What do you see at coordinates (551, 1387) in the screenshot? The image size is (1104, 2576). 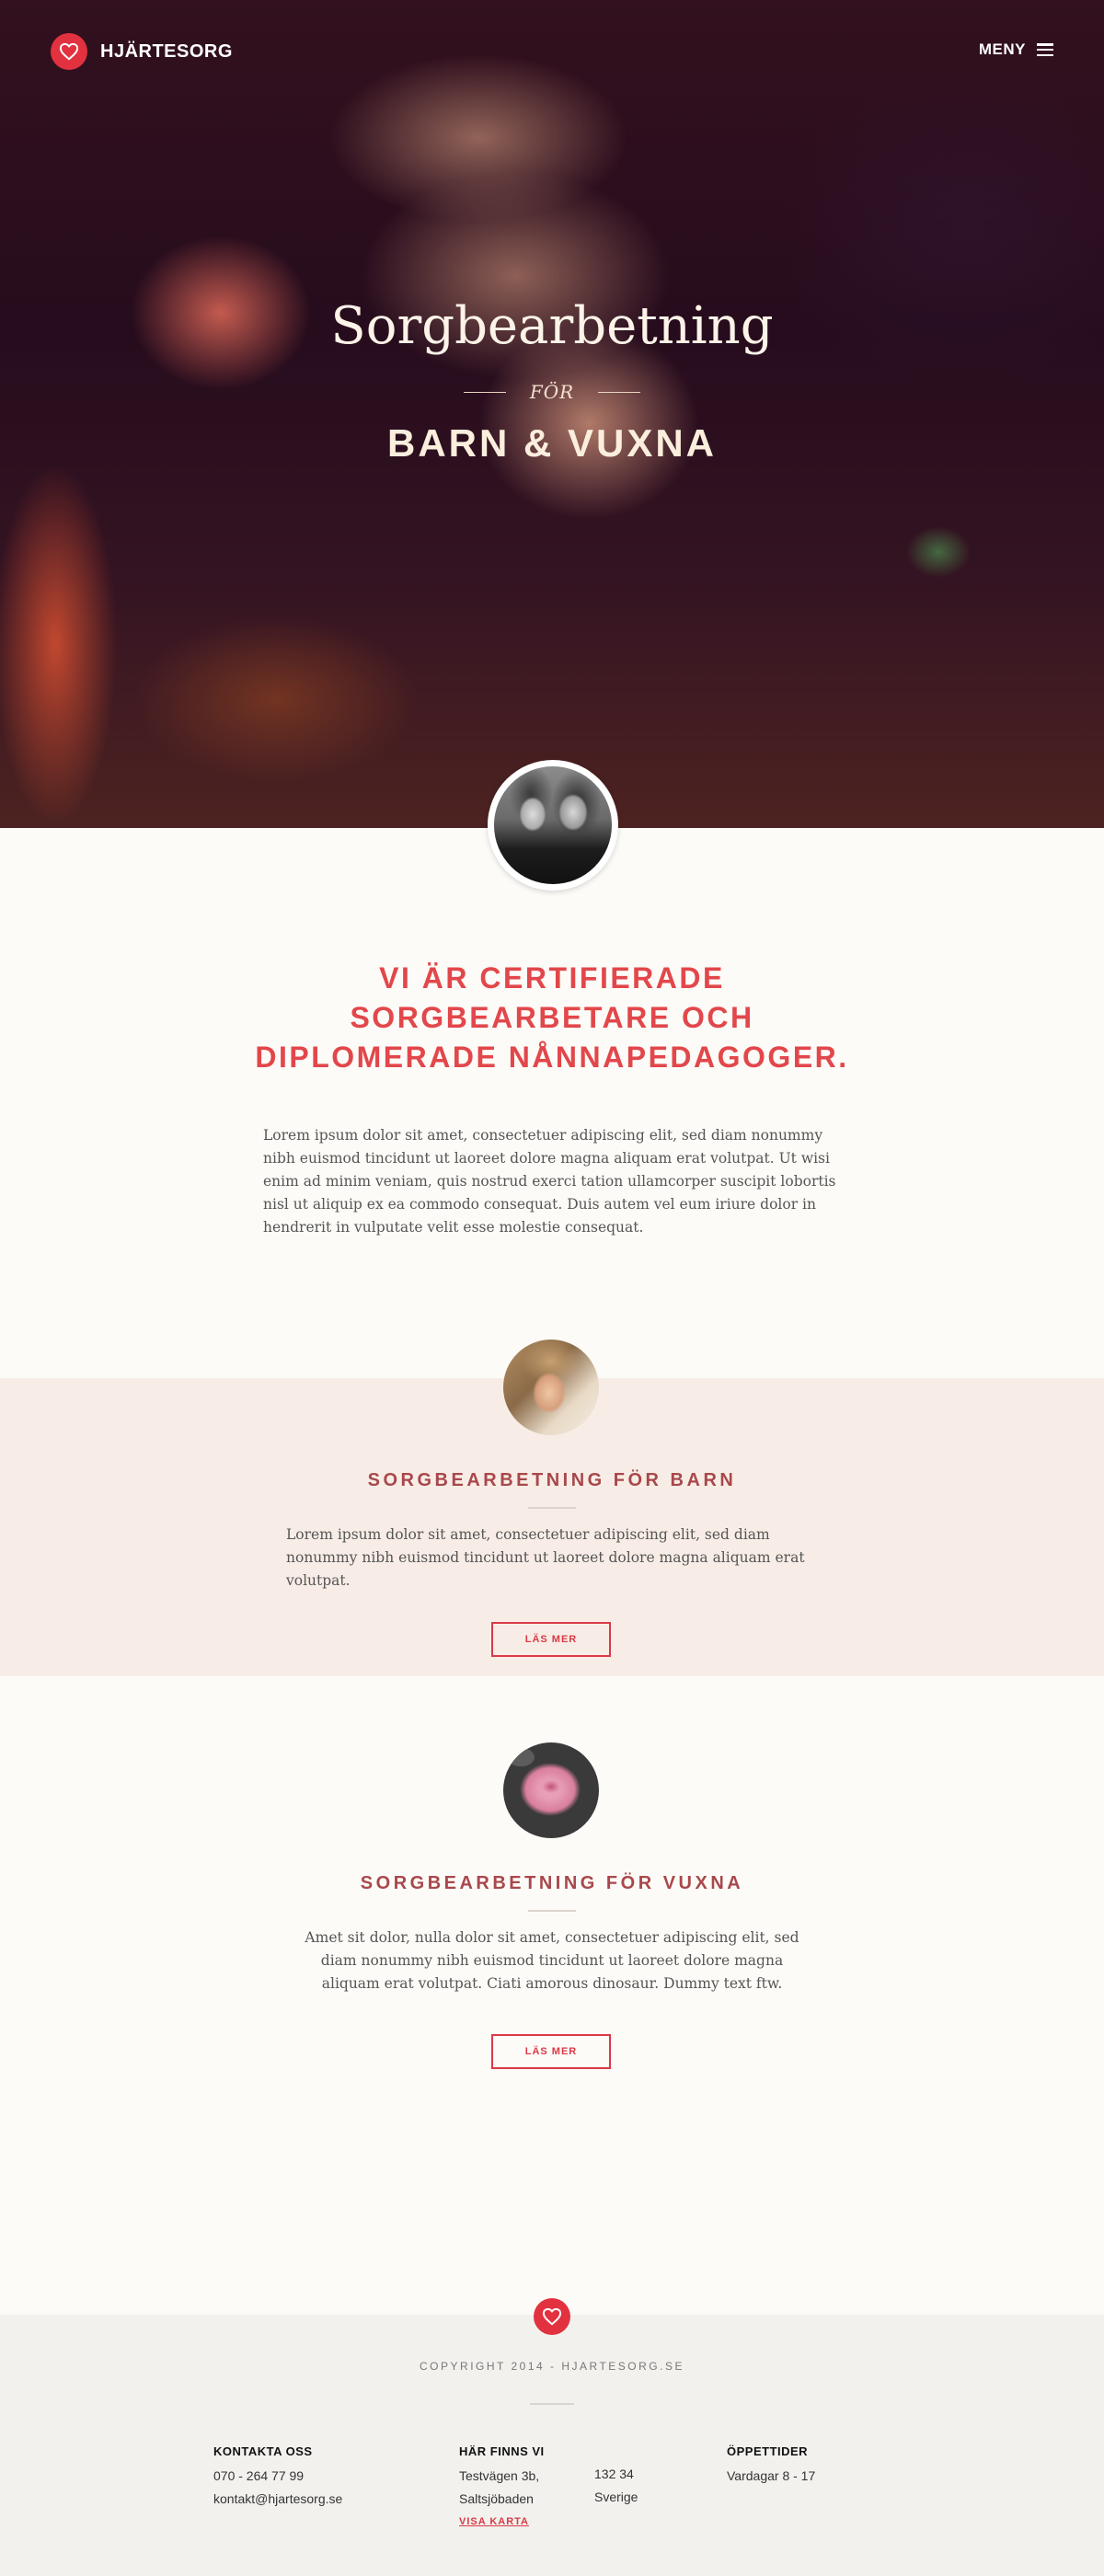 I see `child-photo` at bounding box center [551, 1387].